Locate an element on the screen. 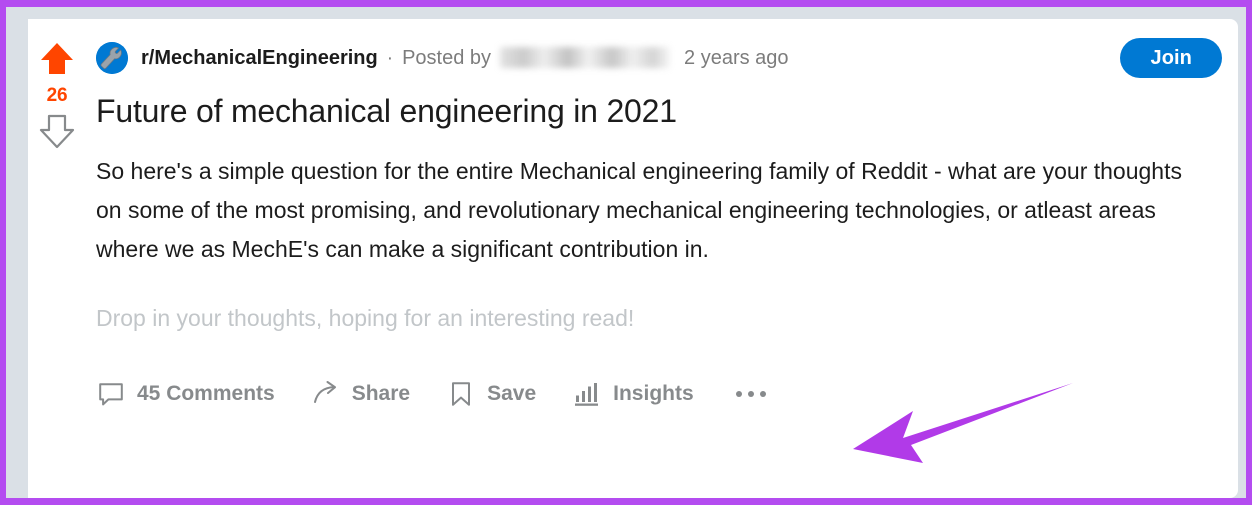 This screenshot has height=505, width=1252. bookmark-icon is located at coordinates (461, 394).